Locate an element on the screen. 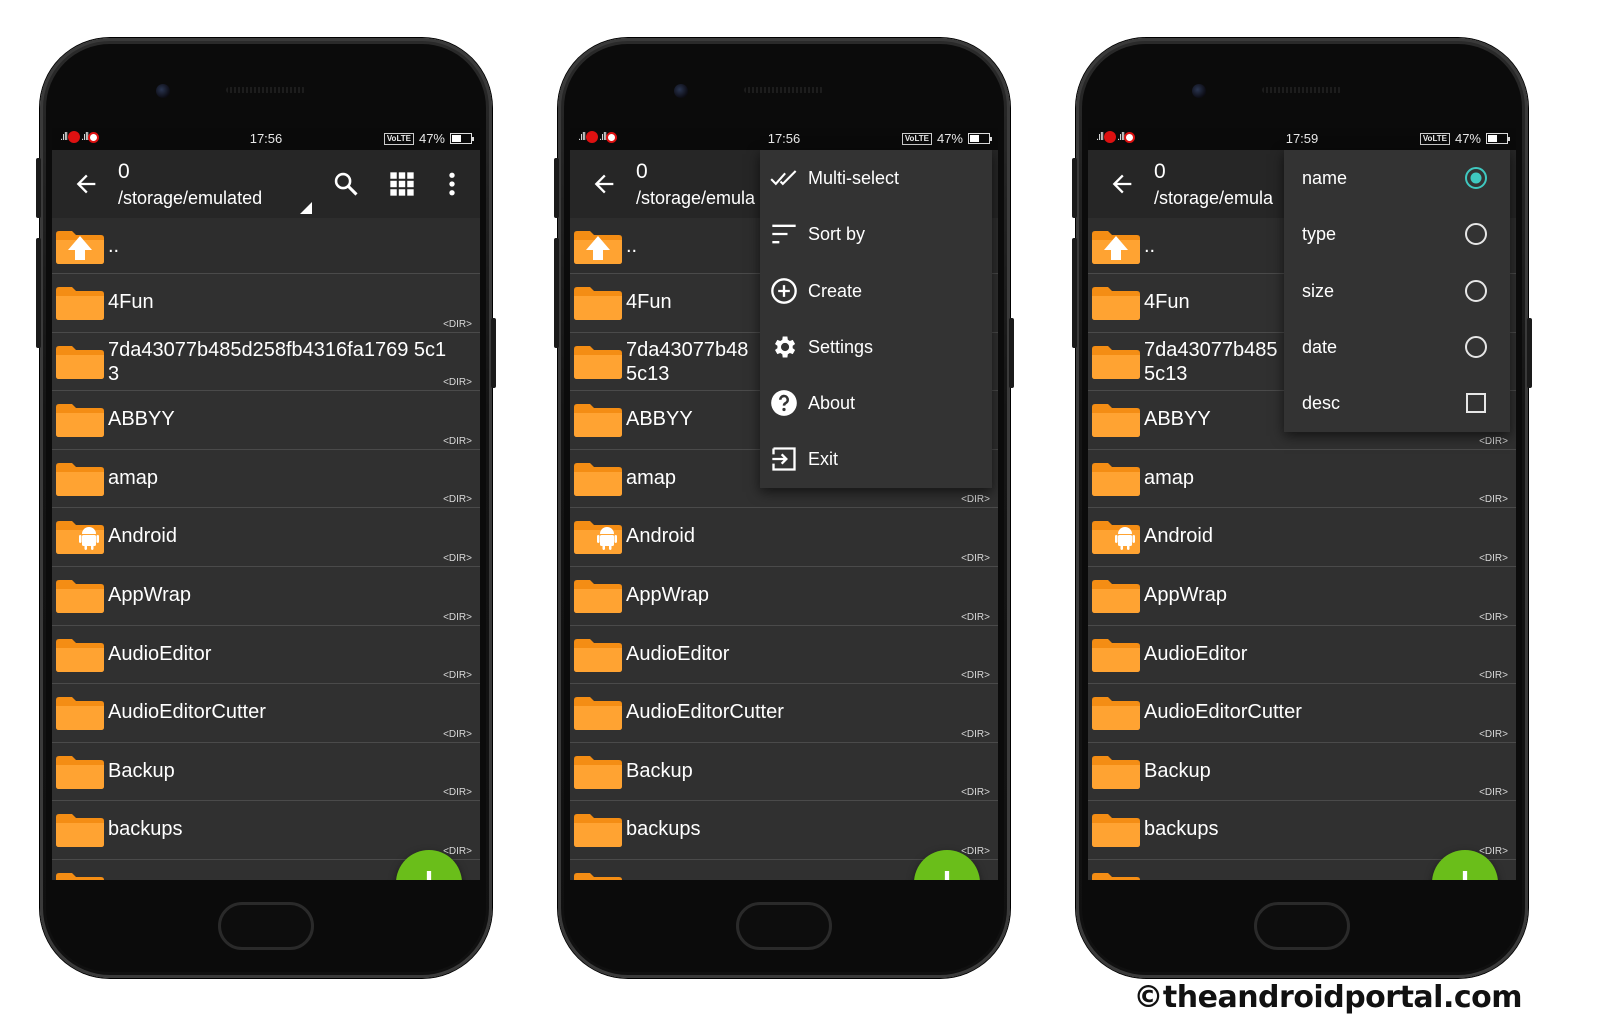 Image resolution: width=1600 pixels, height=1033 pixels. sort-option-type: type is located at coordinates (1397, 234).